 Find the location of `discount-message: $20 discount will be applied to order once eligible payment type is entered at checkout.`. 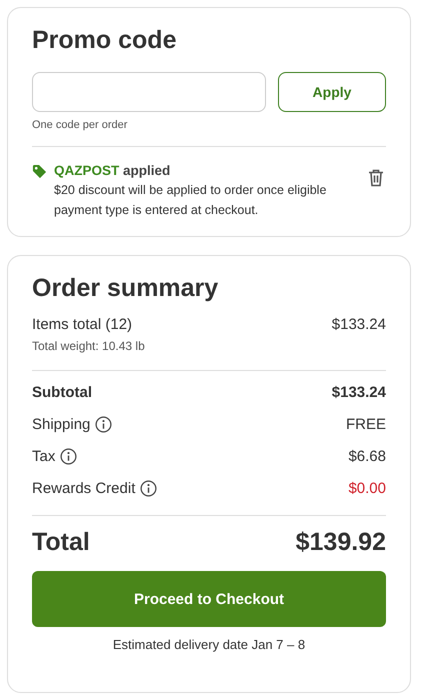

discount-message: $20 discount will be applied to order once eligible payment type is entered at checkout. is located at coordinates (191, 200).